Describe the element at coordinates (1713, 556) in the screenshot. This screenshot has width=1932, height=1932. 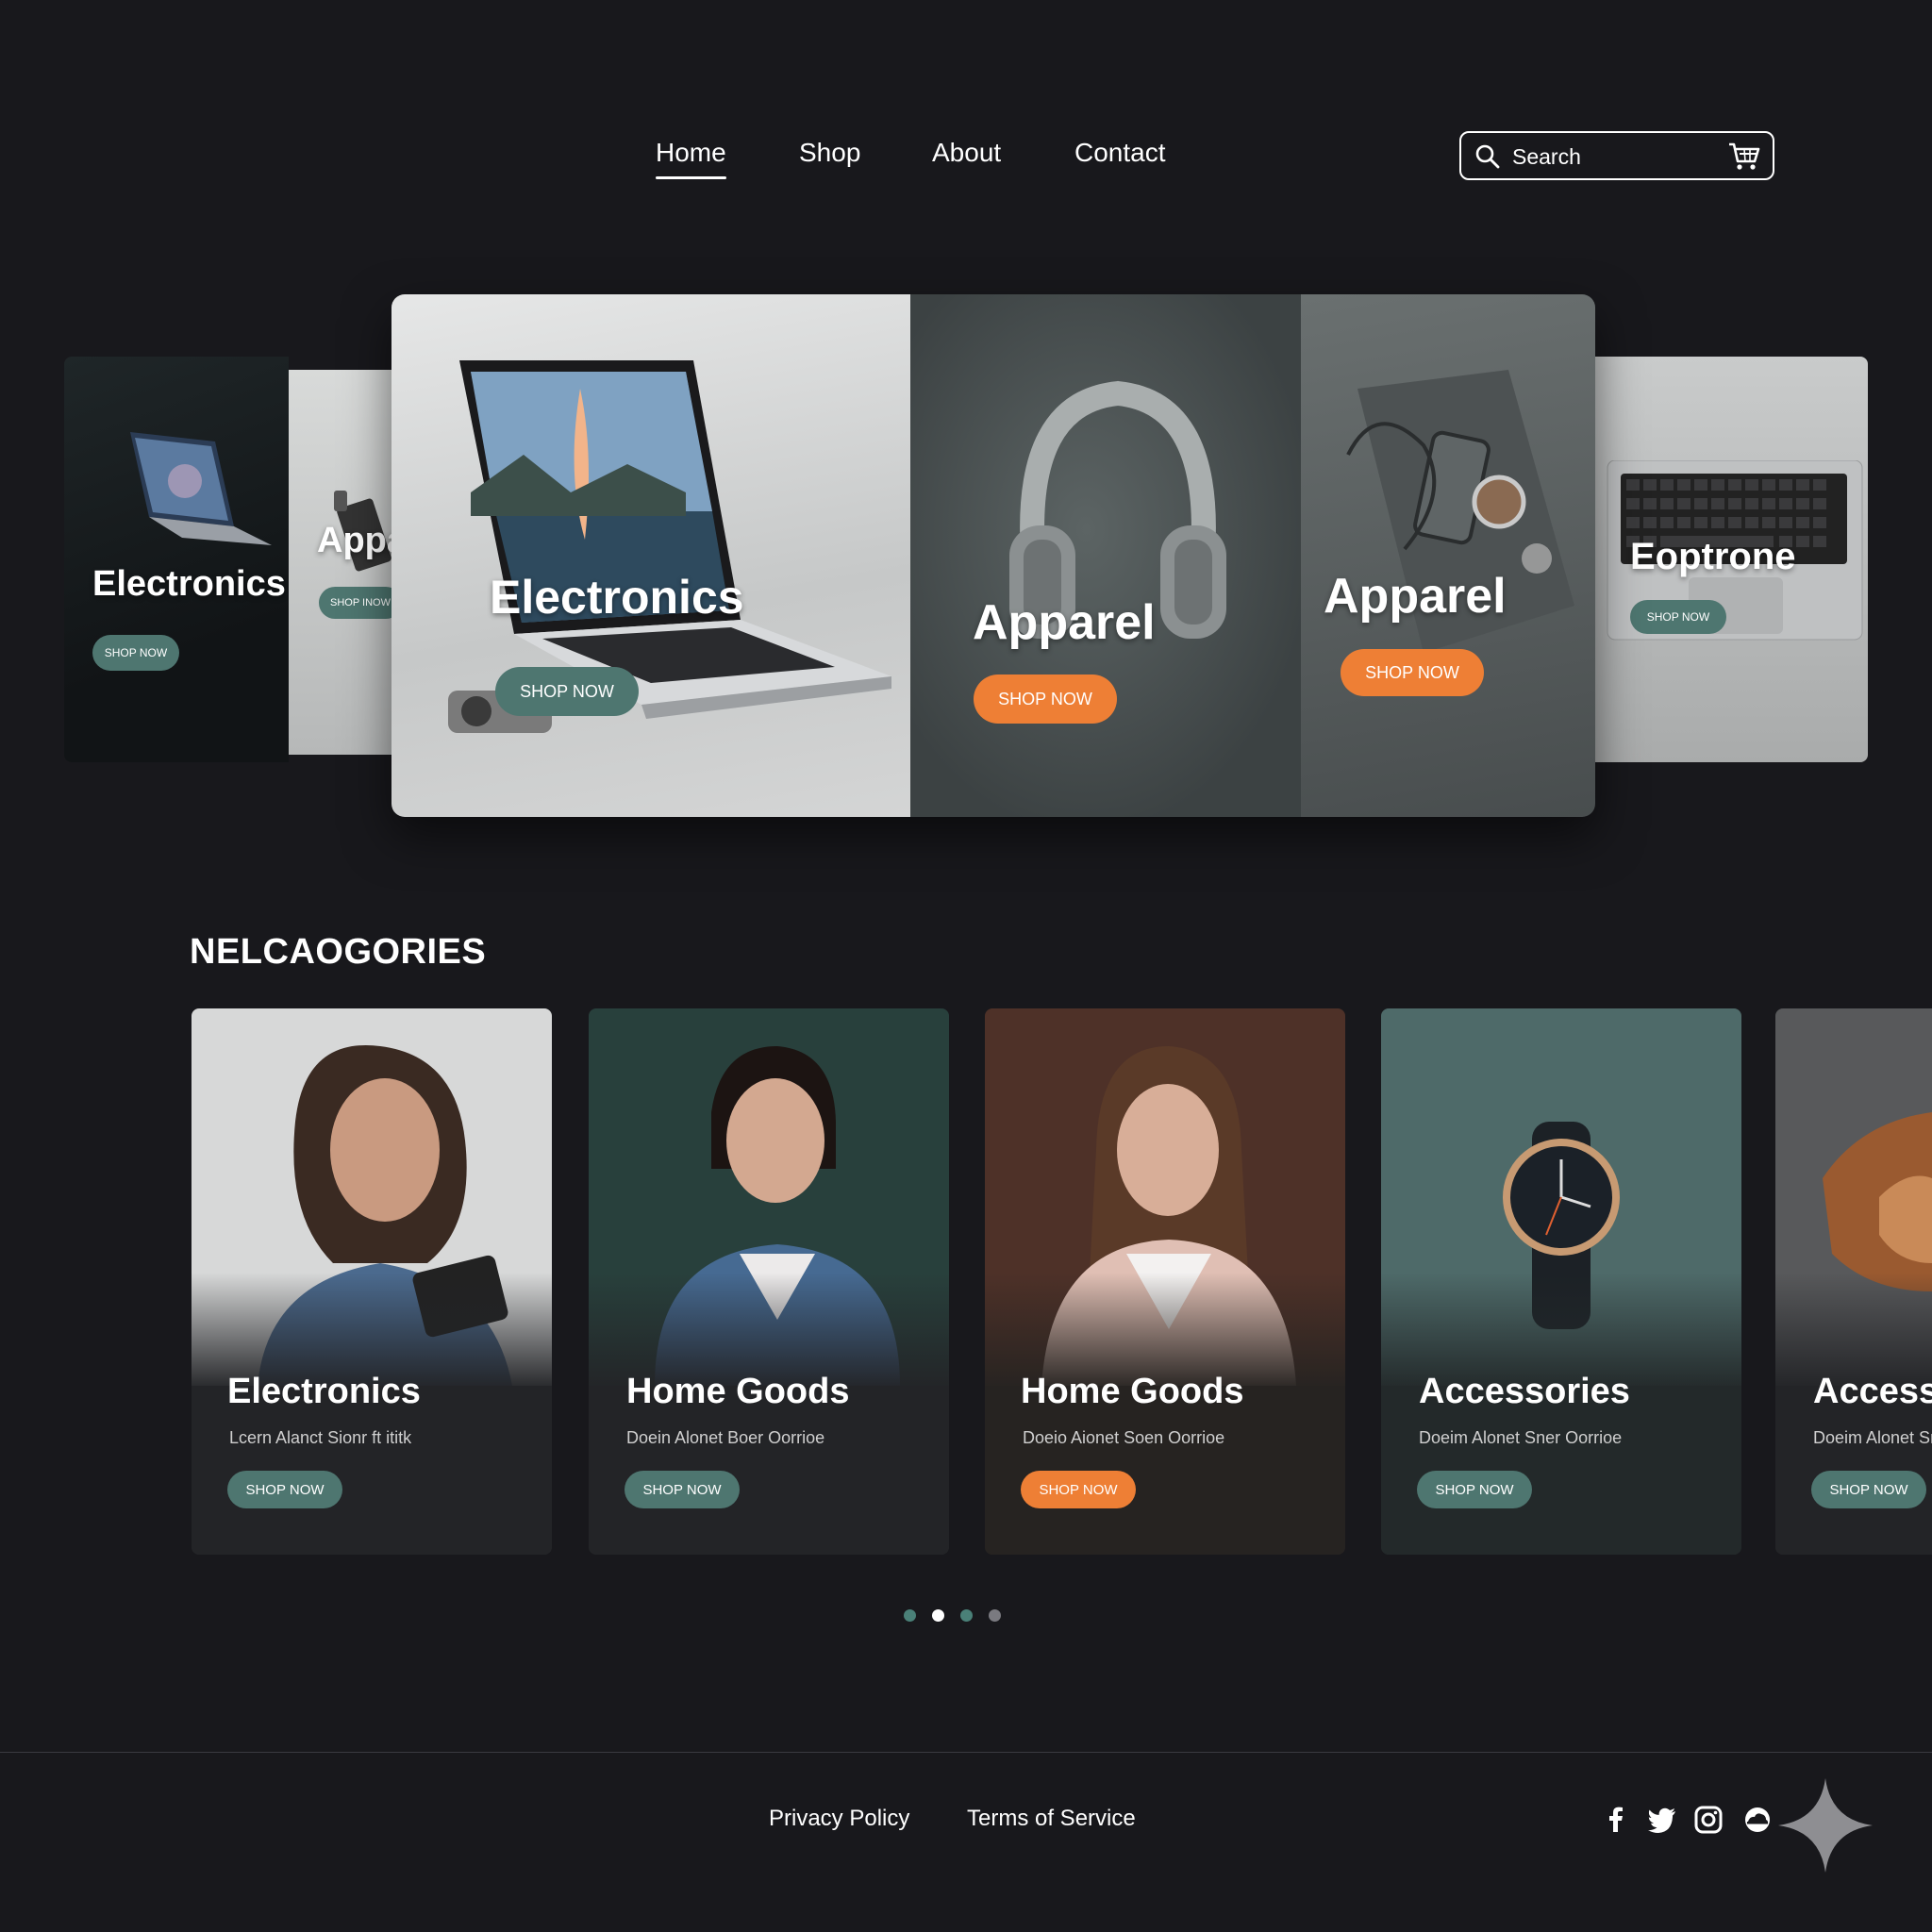
I see `hero-slide-title: Eoptrone` at that location.